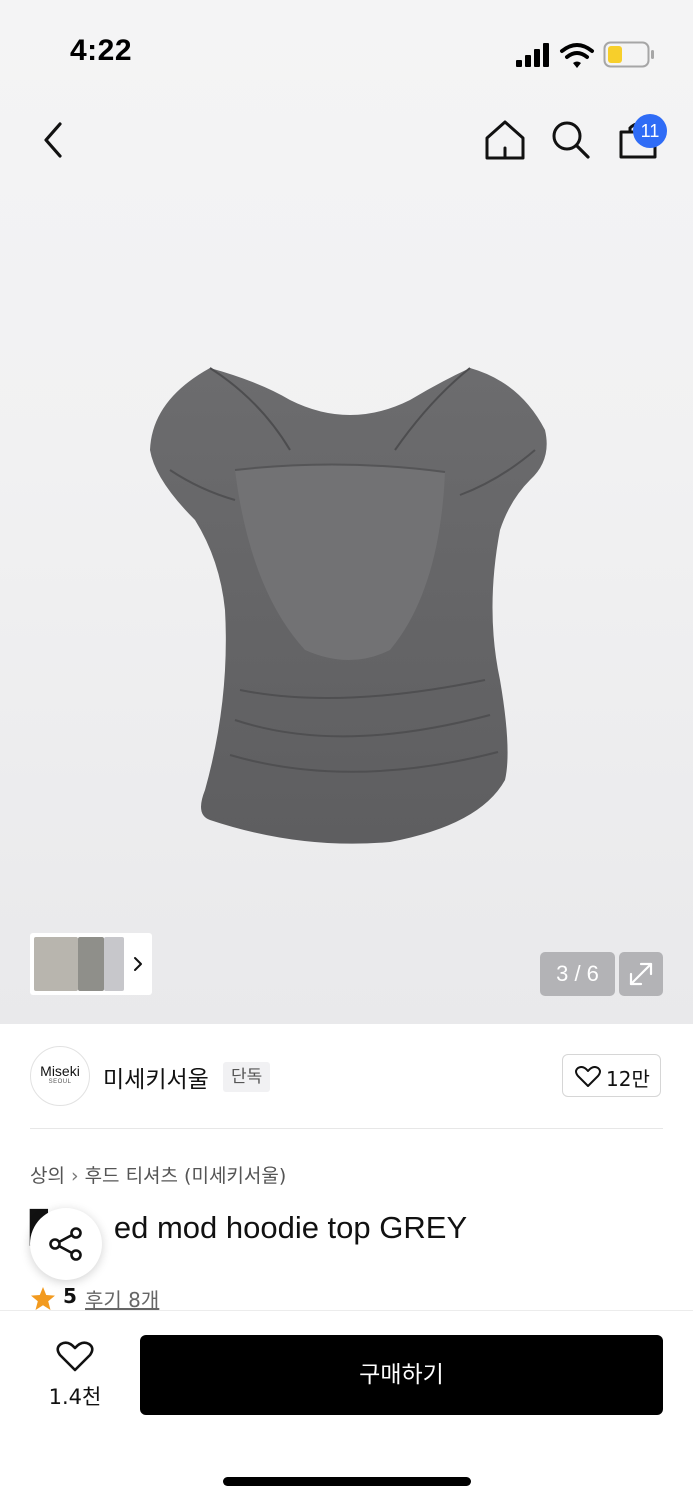  What do you see at coordinates (60, 1082) in the screenshot?
I see `brand-logo-subtext: SEOUL` at bounding box center [60, 1082].